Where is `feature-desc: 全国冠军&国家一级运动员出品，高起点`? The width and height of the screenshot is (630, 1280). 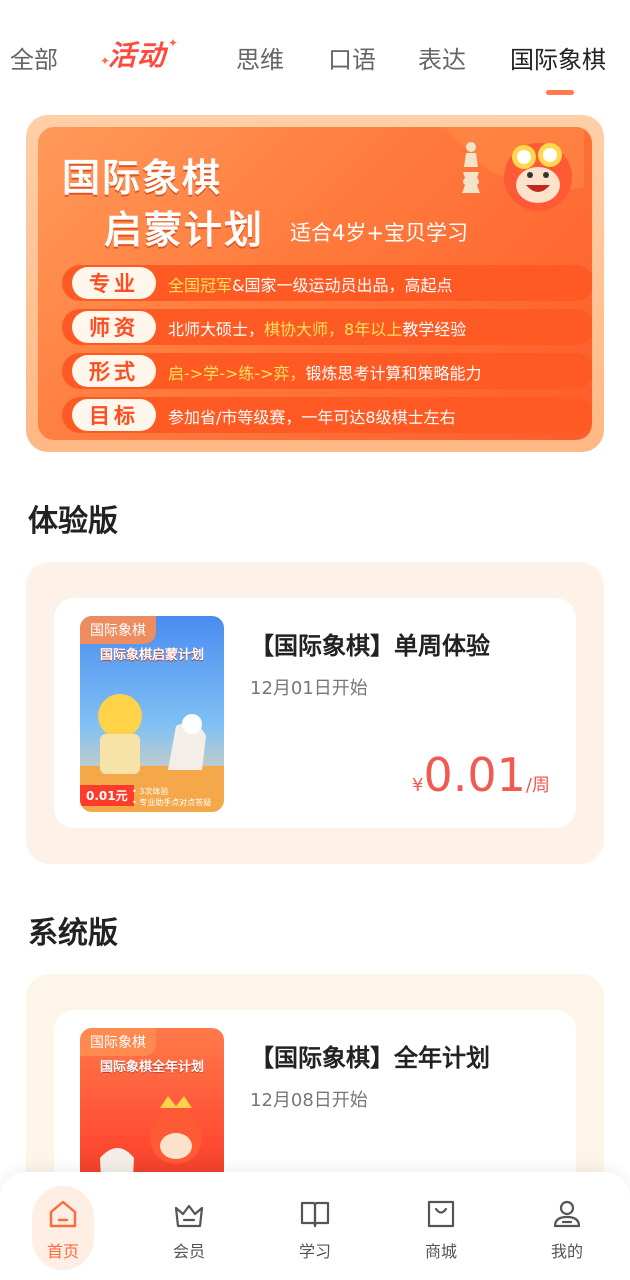
feature-desc: 全国冠军&国家一级运动员出品，高起点 is located at coordinates (310, 285).